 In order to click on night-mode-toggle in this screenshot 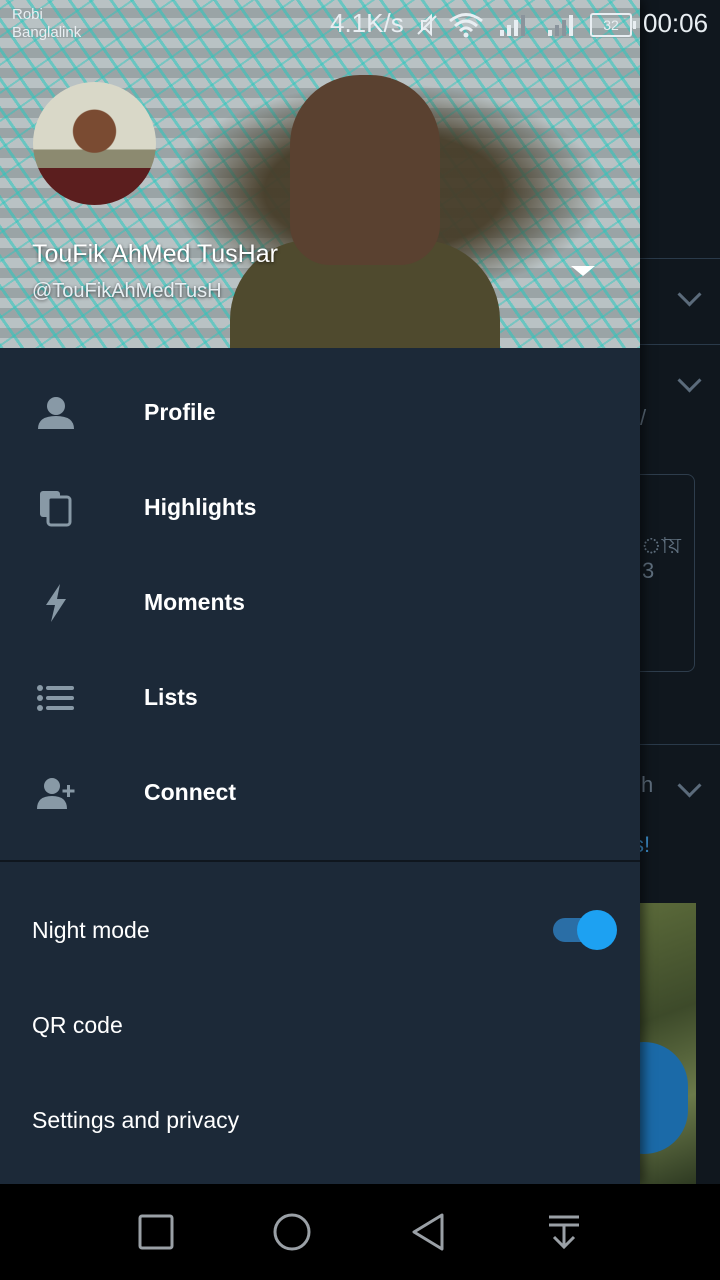, I will do `click(585, 930)`.